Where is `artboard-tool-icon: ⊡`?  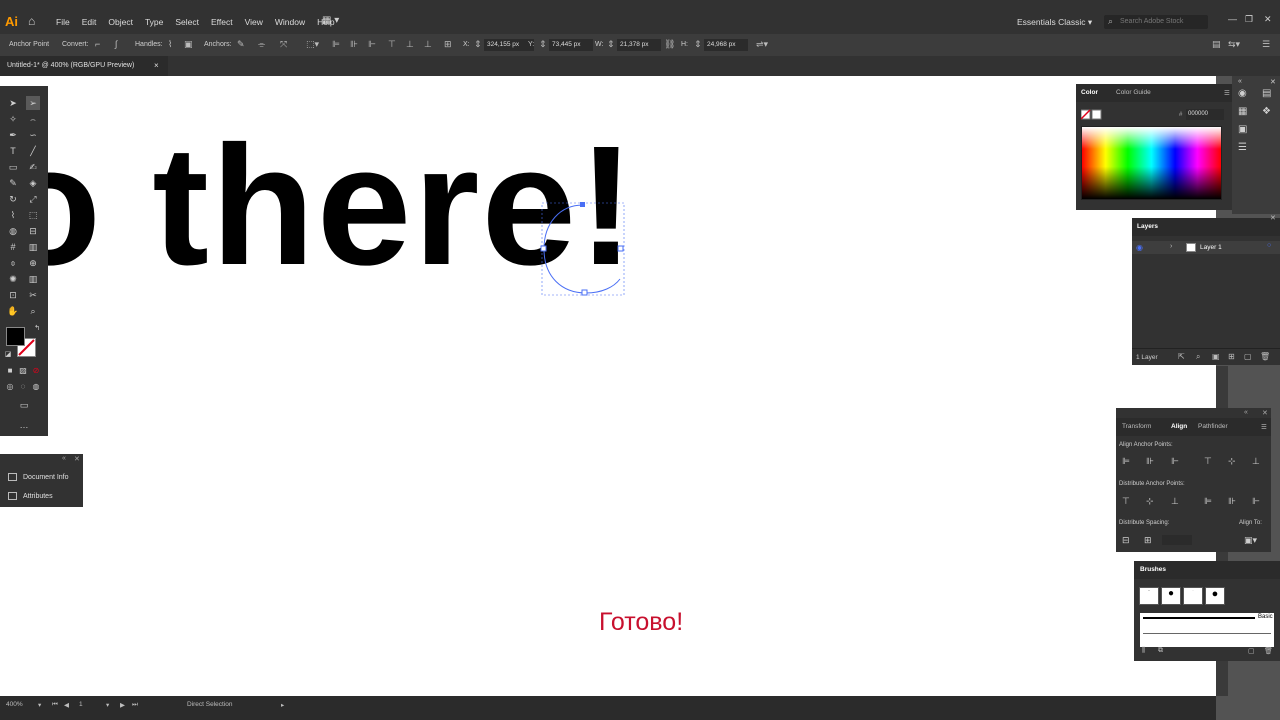 artboard-tool-icon: ⊡ is located at coordinates (13, 295).